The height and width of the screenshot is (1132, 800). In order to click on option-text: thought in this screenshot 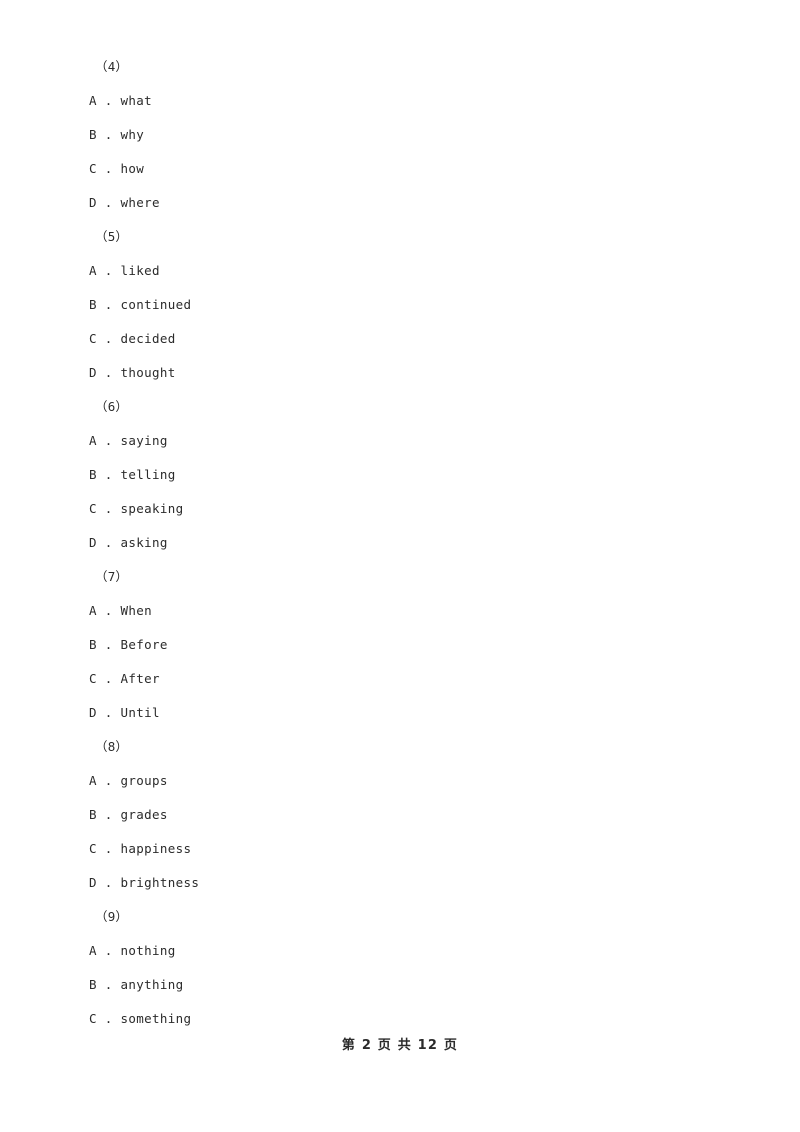, I will do `click(148, 372)`.